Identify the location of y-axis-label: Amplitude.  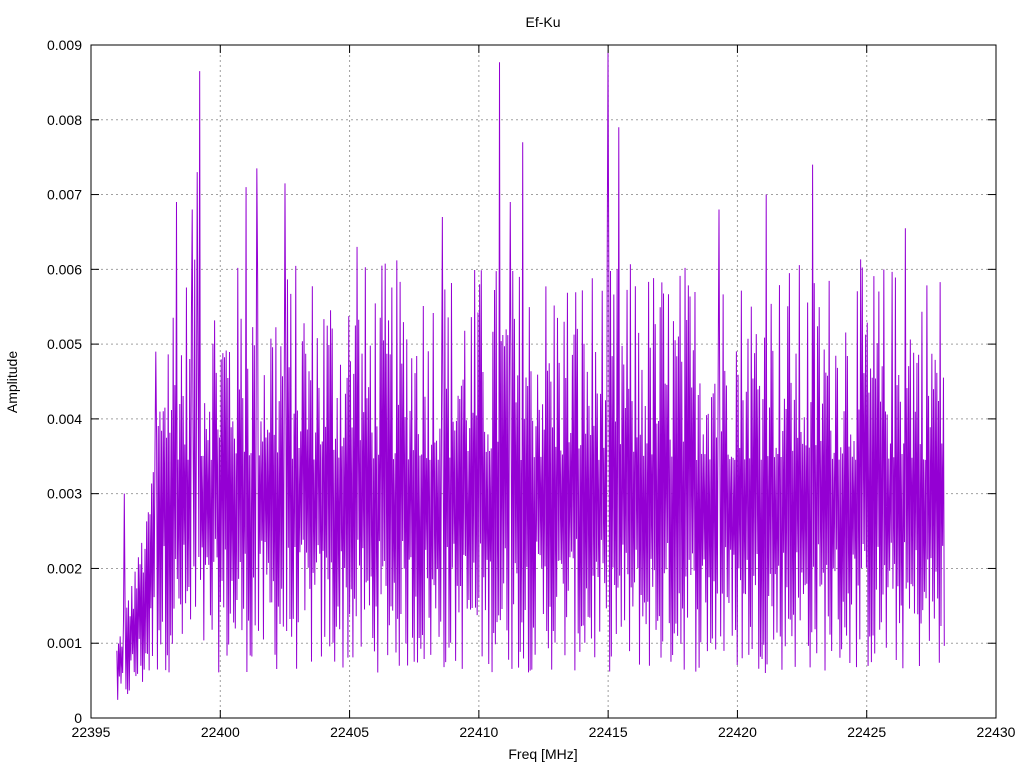
(12, 382).